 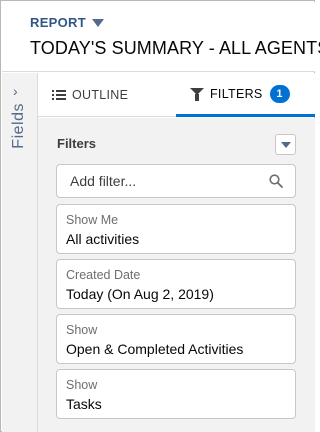 I want to click on list-icon, so click(x=59, y=95).